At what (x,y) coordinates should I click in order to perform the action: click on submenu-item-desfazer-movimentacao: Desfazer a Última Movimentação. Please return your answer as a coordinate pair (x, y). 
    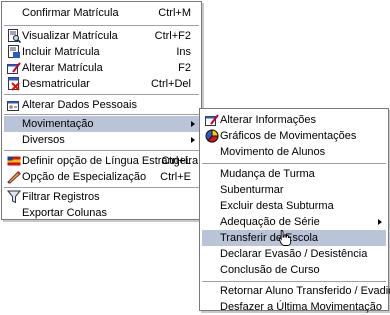
    Looking at the image, I should click on (294, 307).